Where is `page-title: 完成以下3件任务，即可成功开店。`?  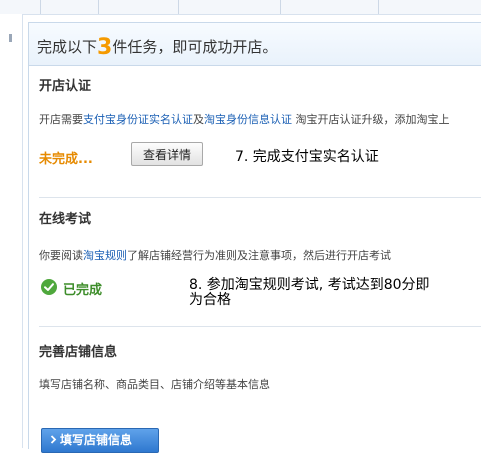 page-title: 完成以下3件任务，即可成功开店。 is located at coordinates (157, 46).